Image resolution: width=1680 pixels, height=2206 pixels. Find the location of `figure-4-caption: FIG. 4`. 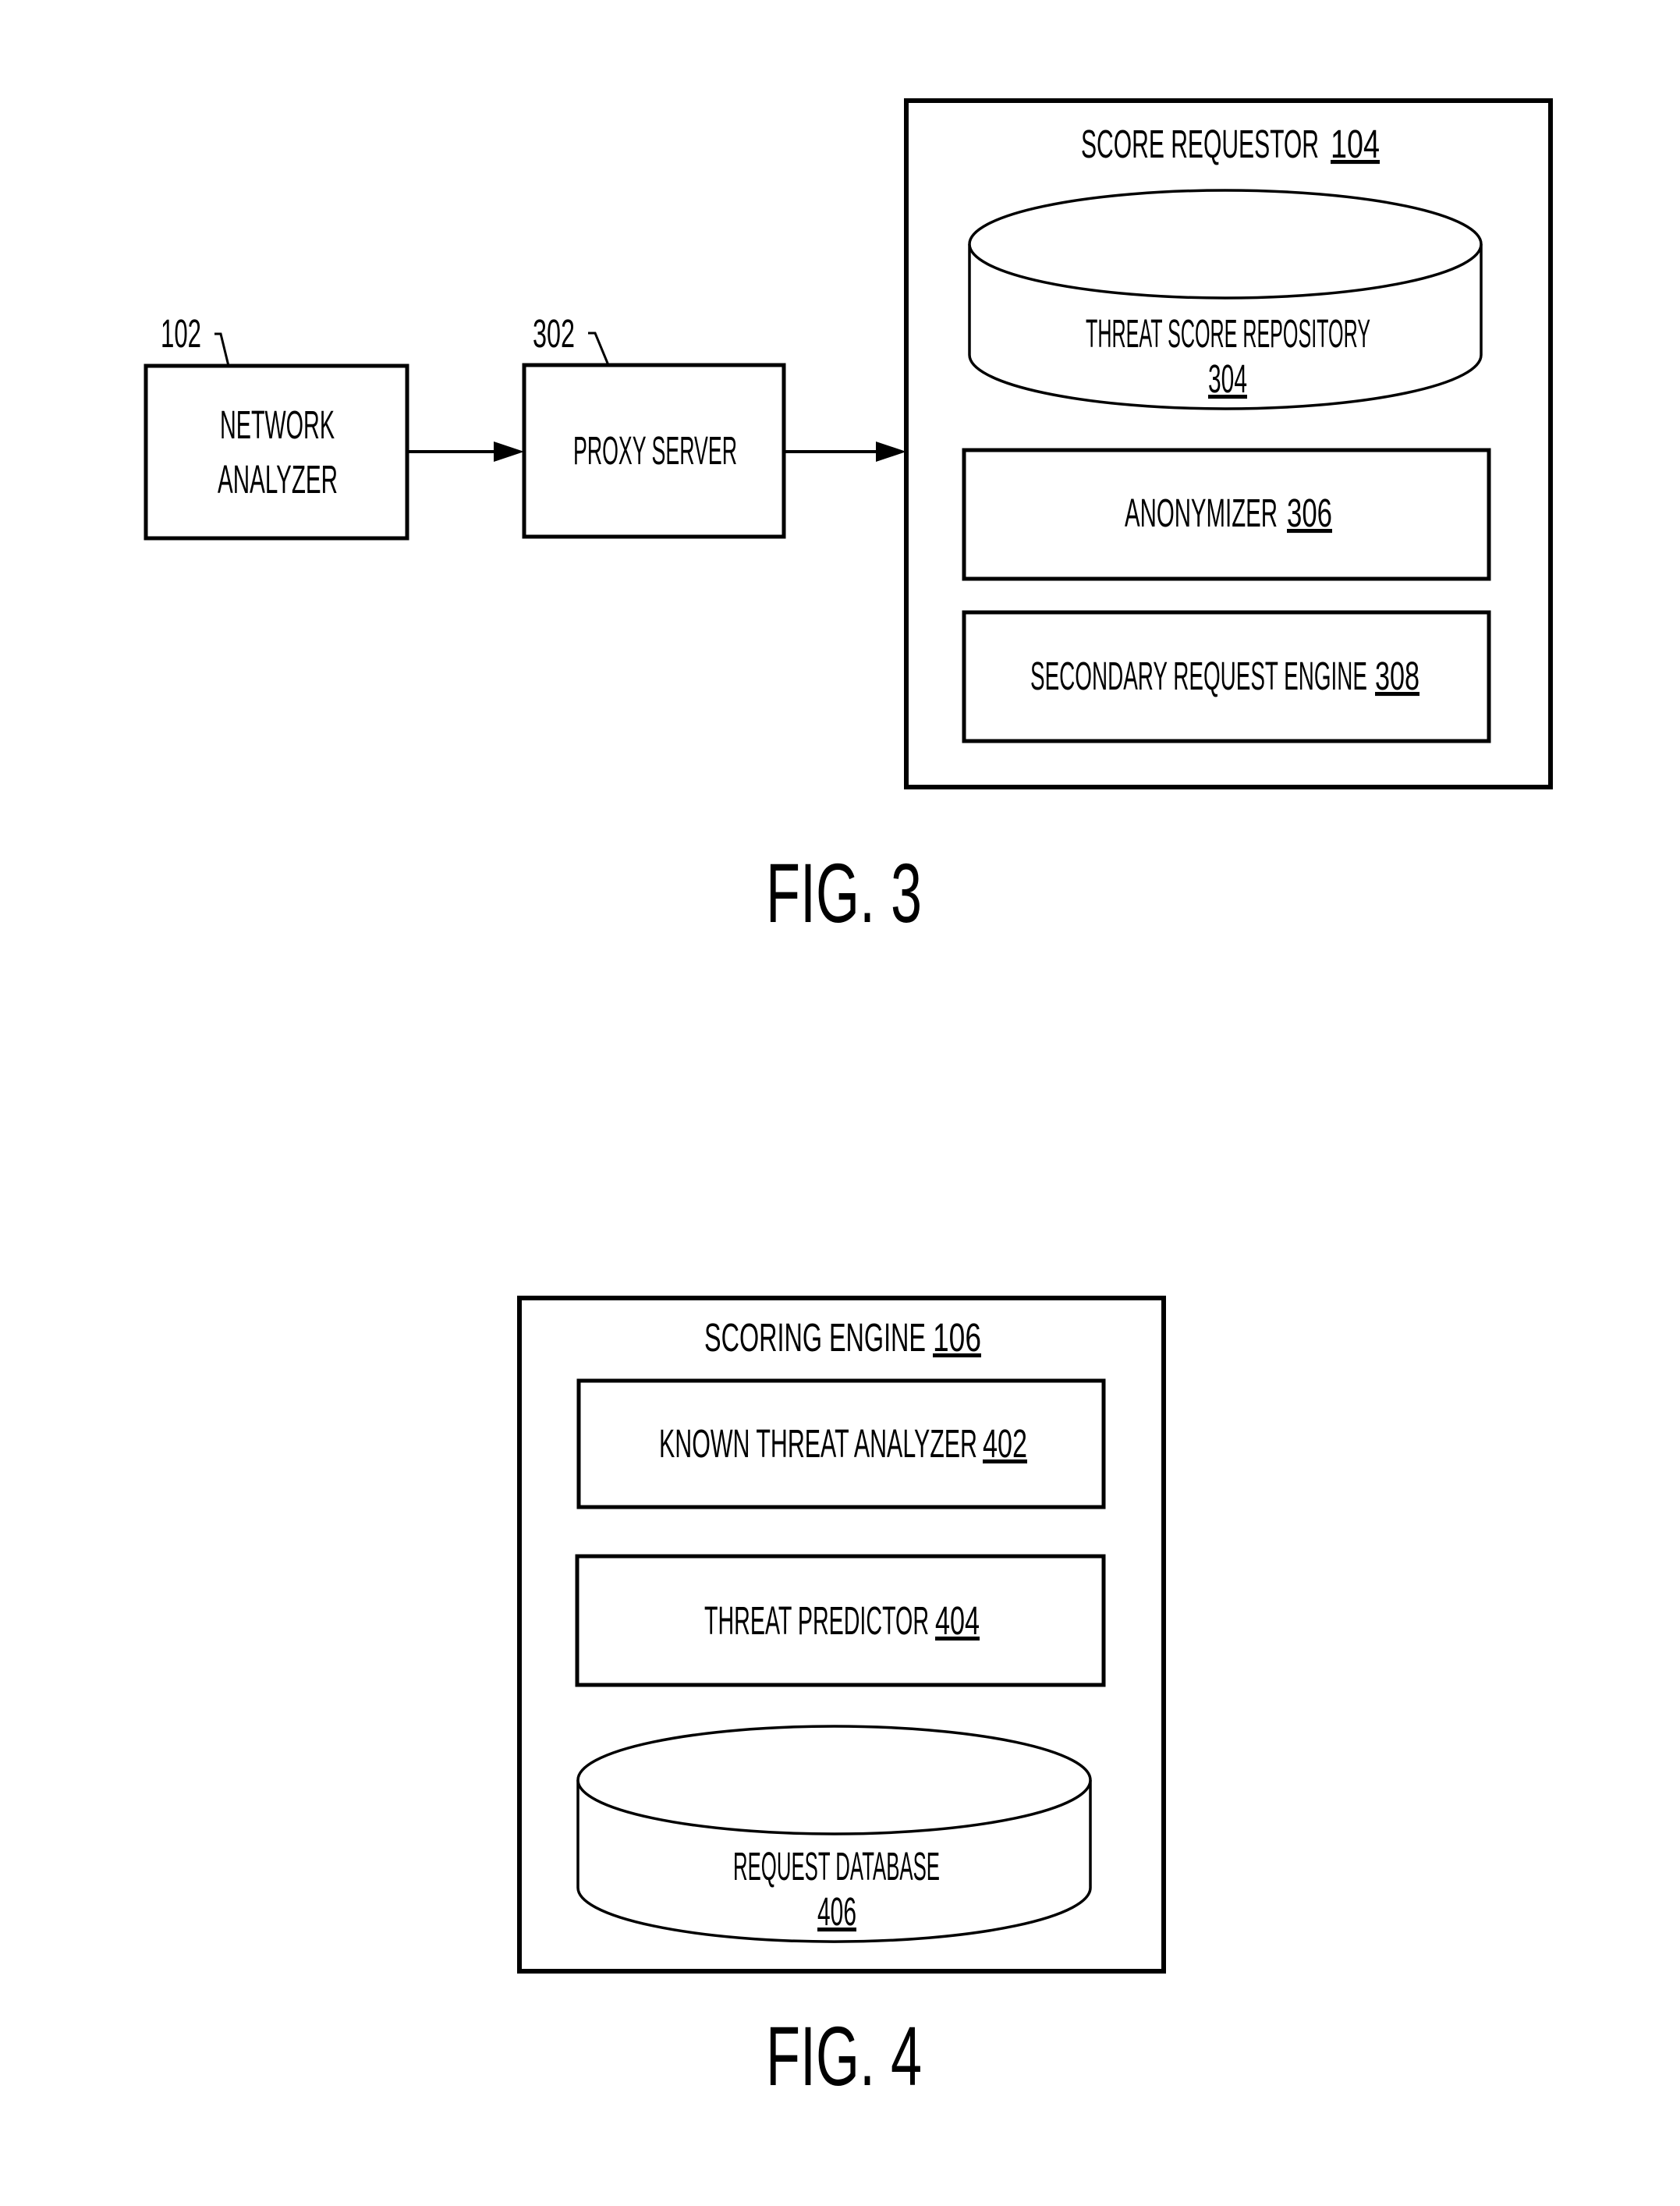

figure-4-caption: FIG. 4 is located at coordinates (844, 2056).